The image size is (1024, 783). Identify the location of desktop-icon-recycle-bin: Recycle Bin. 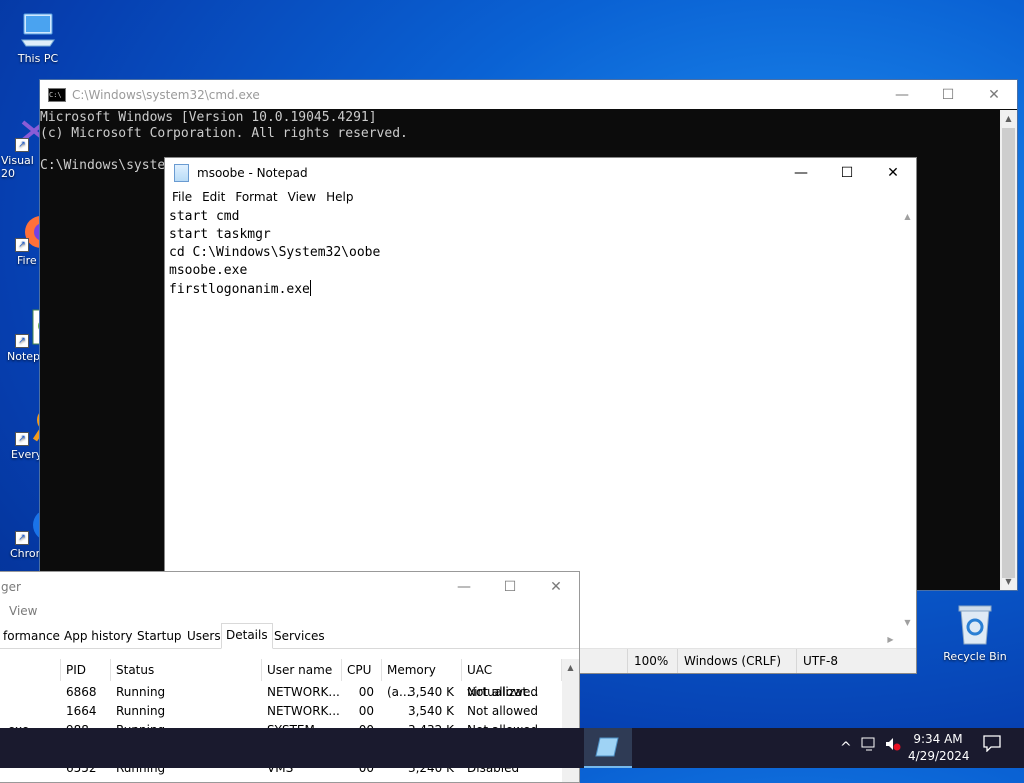
(975, 632).